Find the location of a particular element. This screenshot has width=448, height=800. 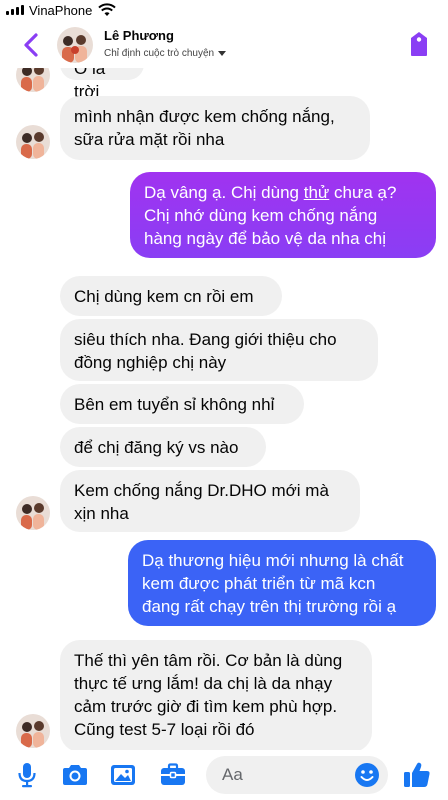

image-icon is located at coordinates (123, 775).